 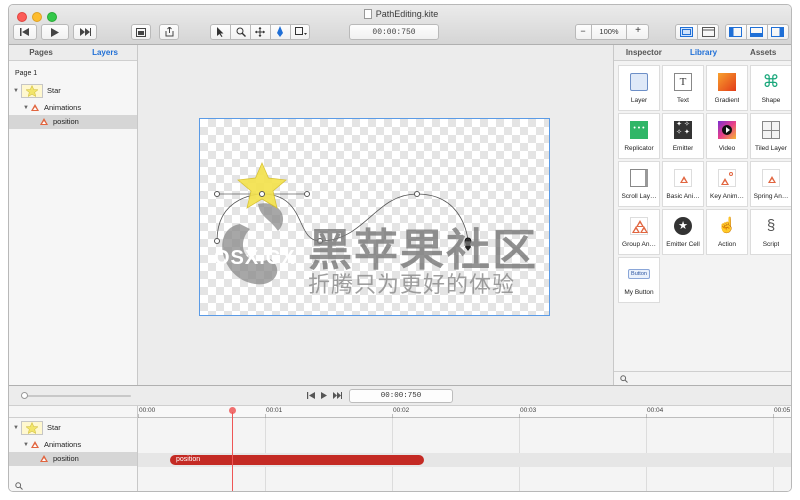 I want to click on ruler-tick-label: 00:00, so click(x=147, y=410).